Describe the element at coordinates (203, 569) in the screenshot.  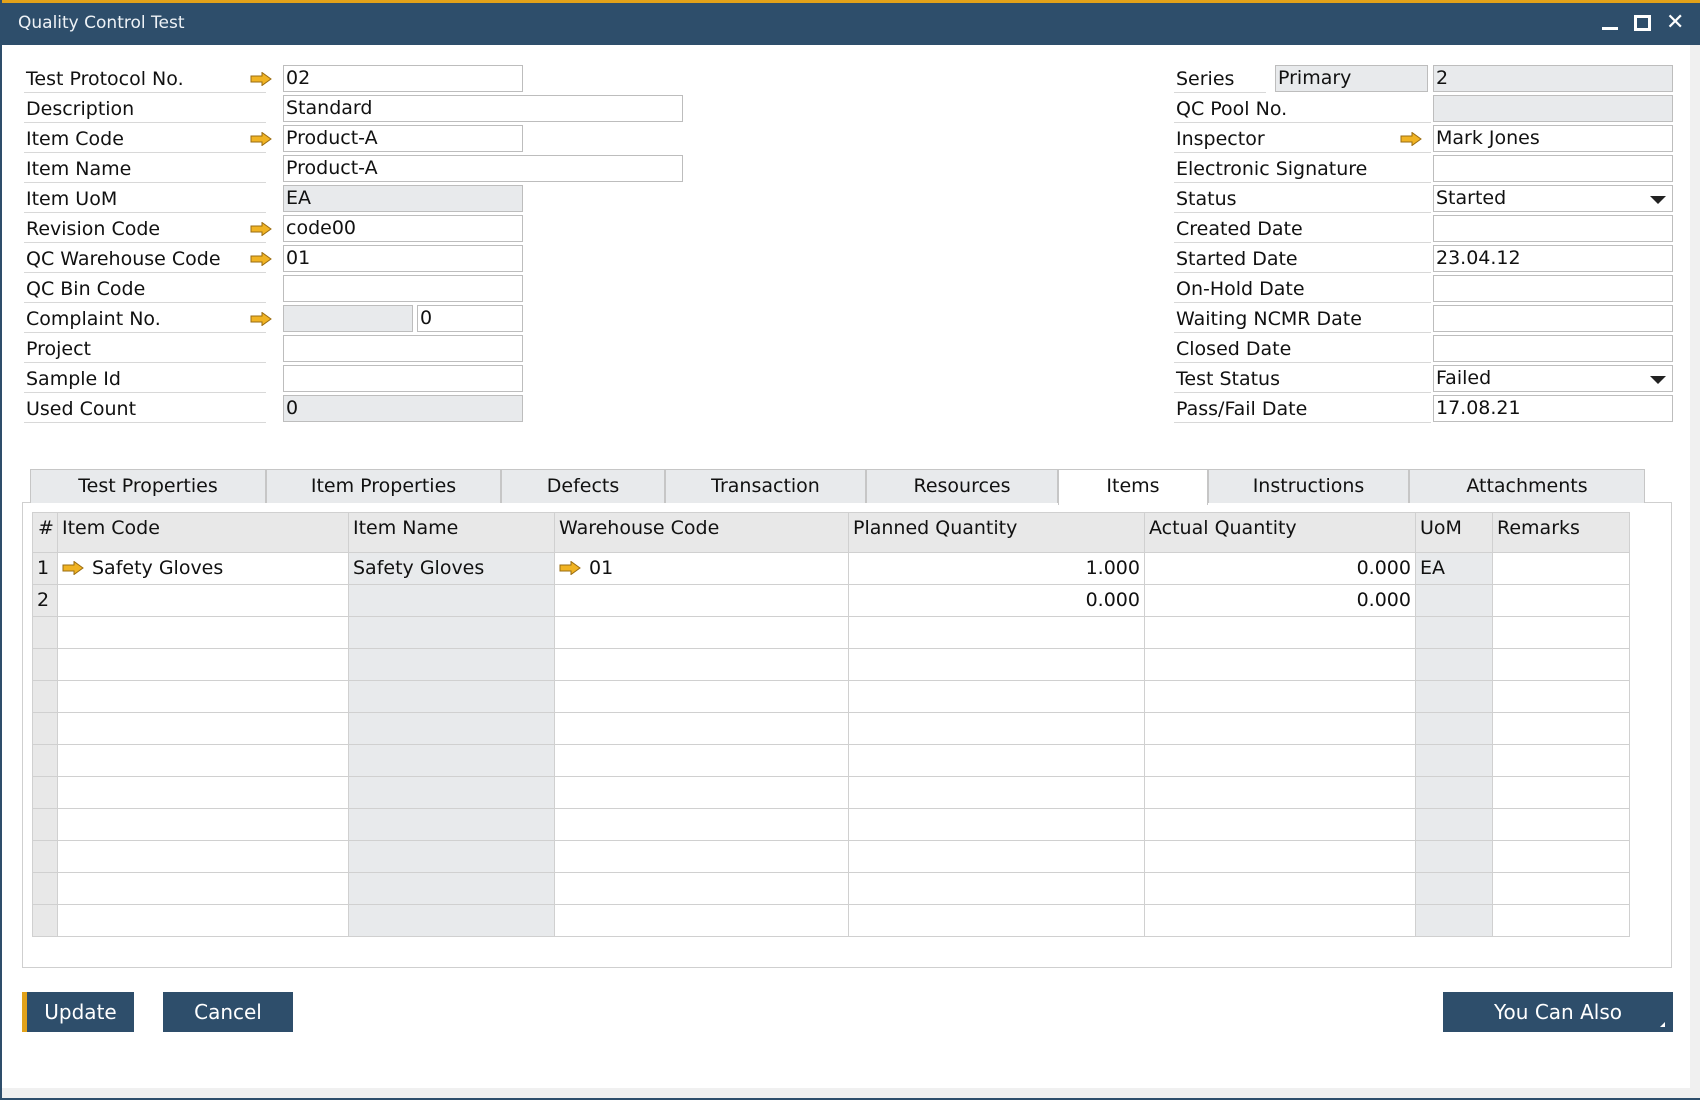
I see `cell-item-code: Safety Gloves` at that location.